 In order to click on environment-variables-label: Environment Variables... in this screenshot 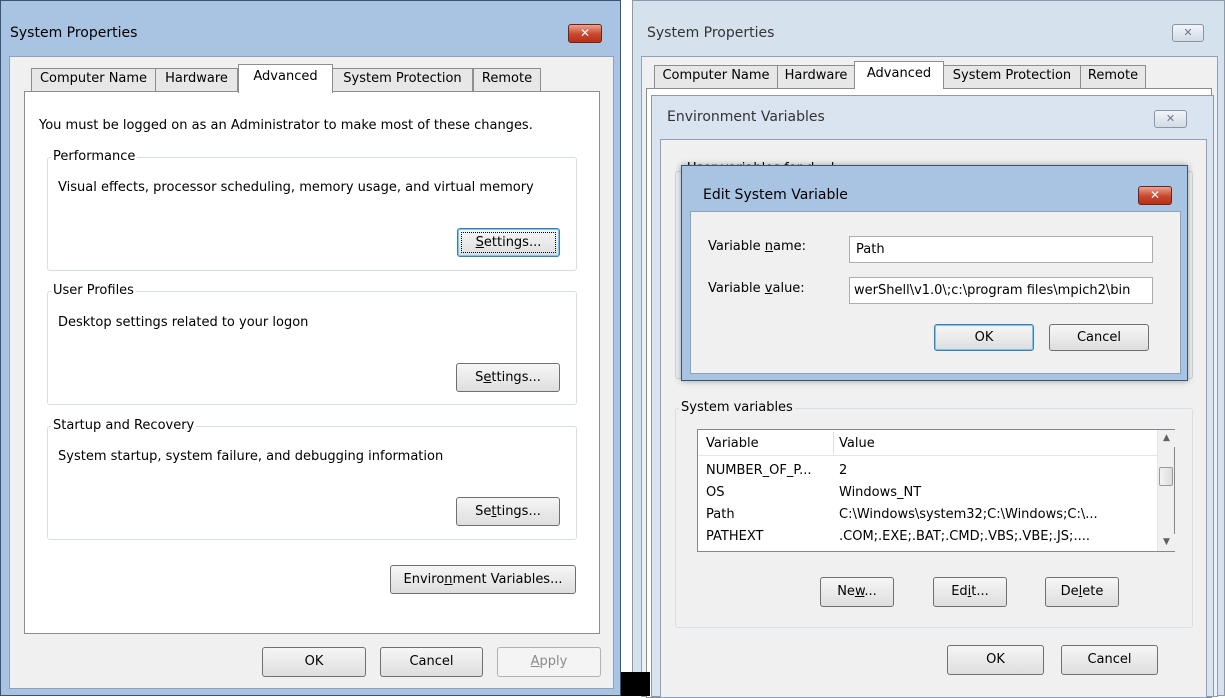, I will do `click(483, 579)`.